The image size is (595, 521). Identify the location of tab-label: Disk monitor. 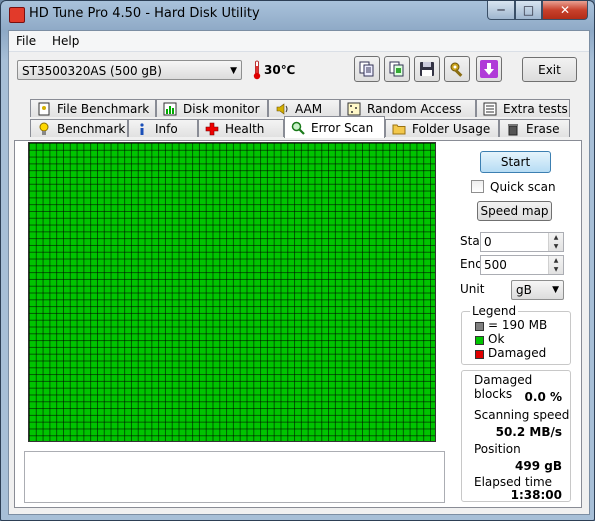
(221, 108).